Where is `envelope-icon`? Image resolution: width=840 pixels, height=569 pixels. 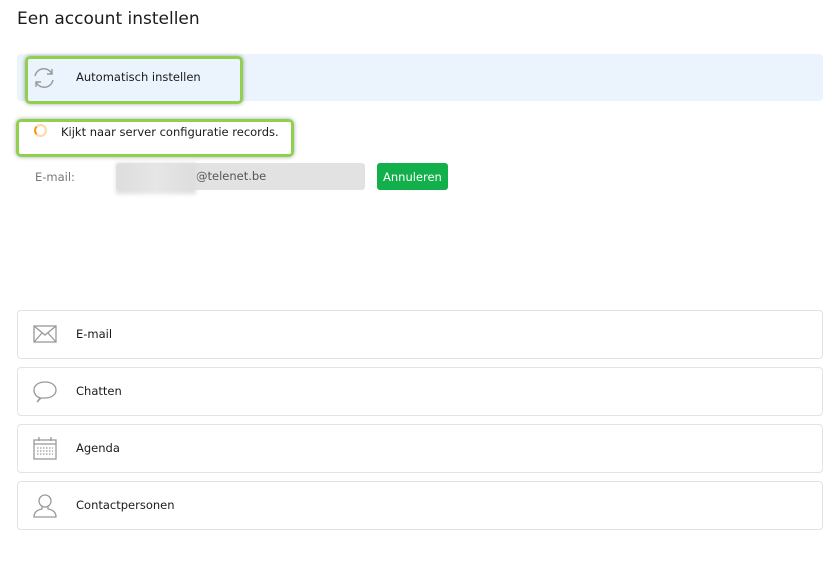
envelope-icon is located at coordinates (45, 336).